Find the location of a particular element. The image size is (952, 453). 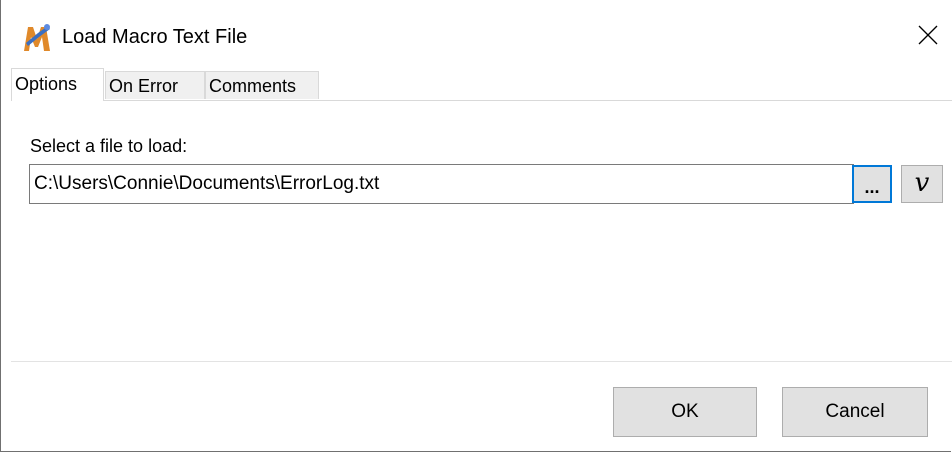

window-title: Load Macro Text File is located at coordinates (155, 37).